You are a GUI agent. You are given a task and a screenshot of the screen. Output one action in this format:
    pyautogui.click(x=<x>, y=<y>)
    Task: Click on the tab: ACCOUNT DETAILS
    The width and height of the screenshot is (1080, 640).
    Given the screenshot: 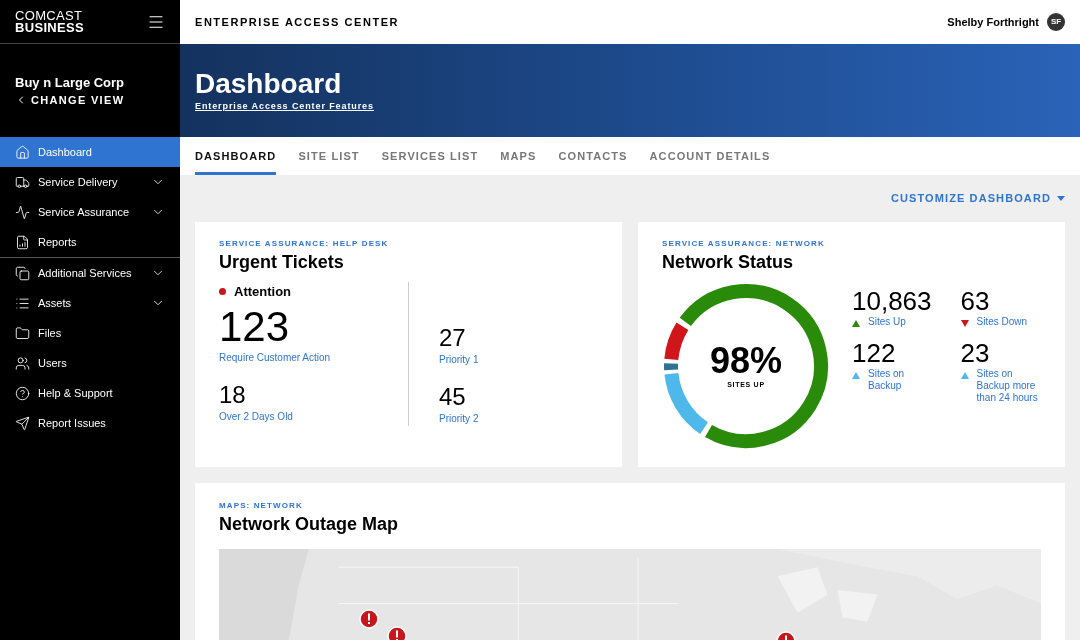 What is the action you would take?
    pyautogui.click(x=710, y=156)
    